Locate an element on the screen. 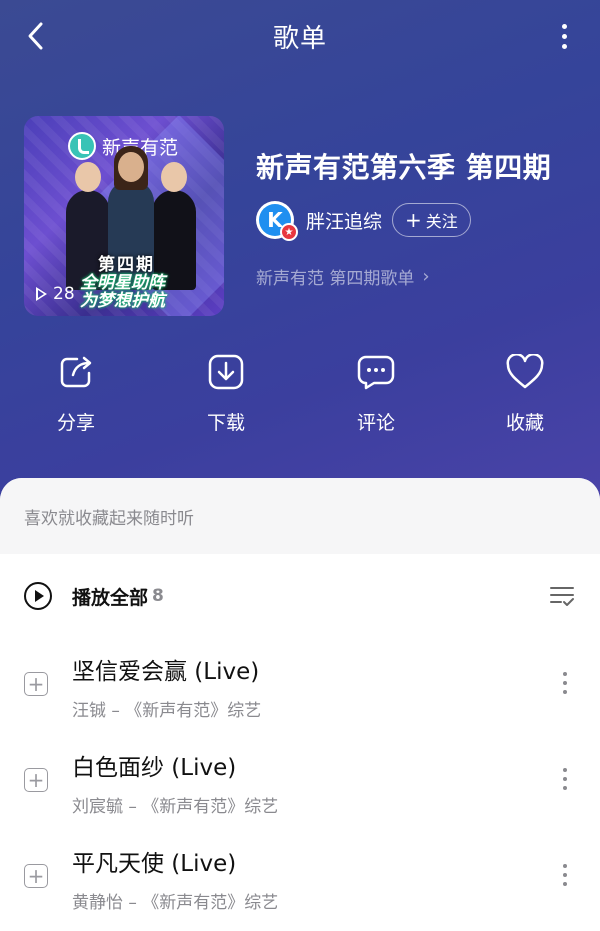 The width and height of the screenshot is (600, 931). follow-label: 关注 is located at coordinates (441, 221).